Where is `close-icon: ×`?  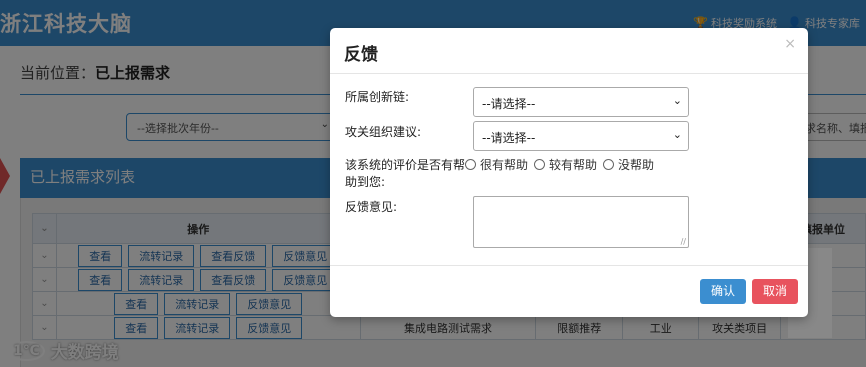 close-icon: × is located at coordinates (790, 44).